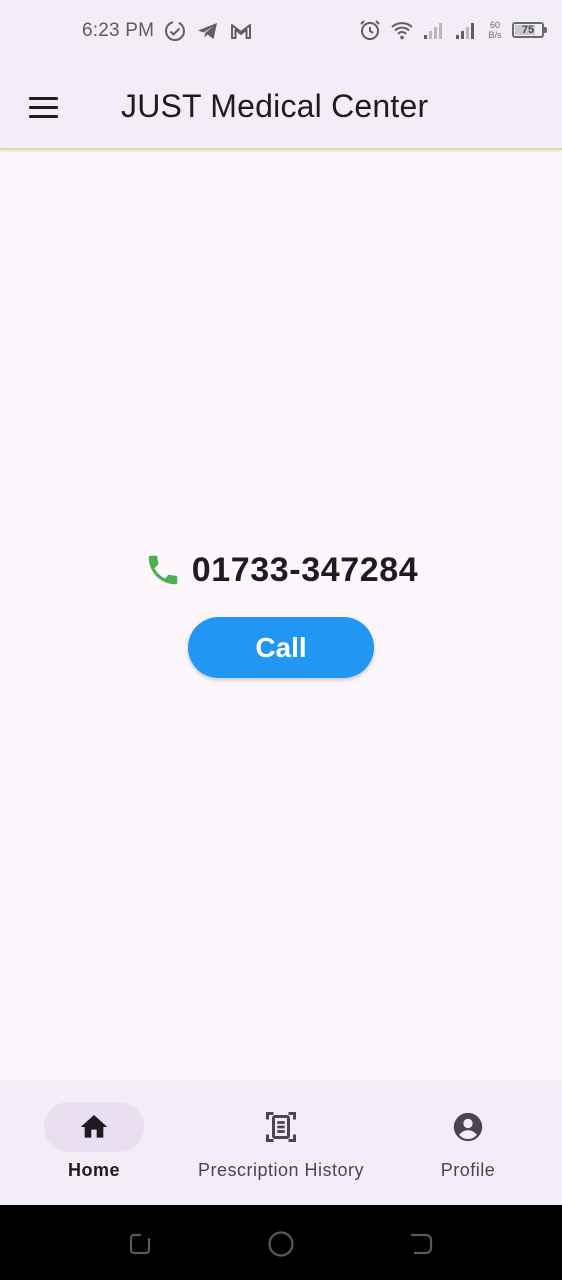 The image size is (562, 1280). I want to click on phone-number: 01733-347284, so click(305, 569).